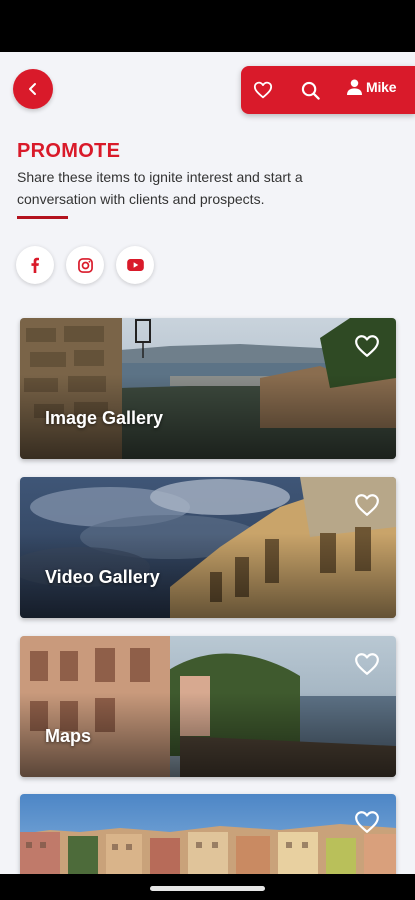  I want to click on home-indicator, so click(207, 888).